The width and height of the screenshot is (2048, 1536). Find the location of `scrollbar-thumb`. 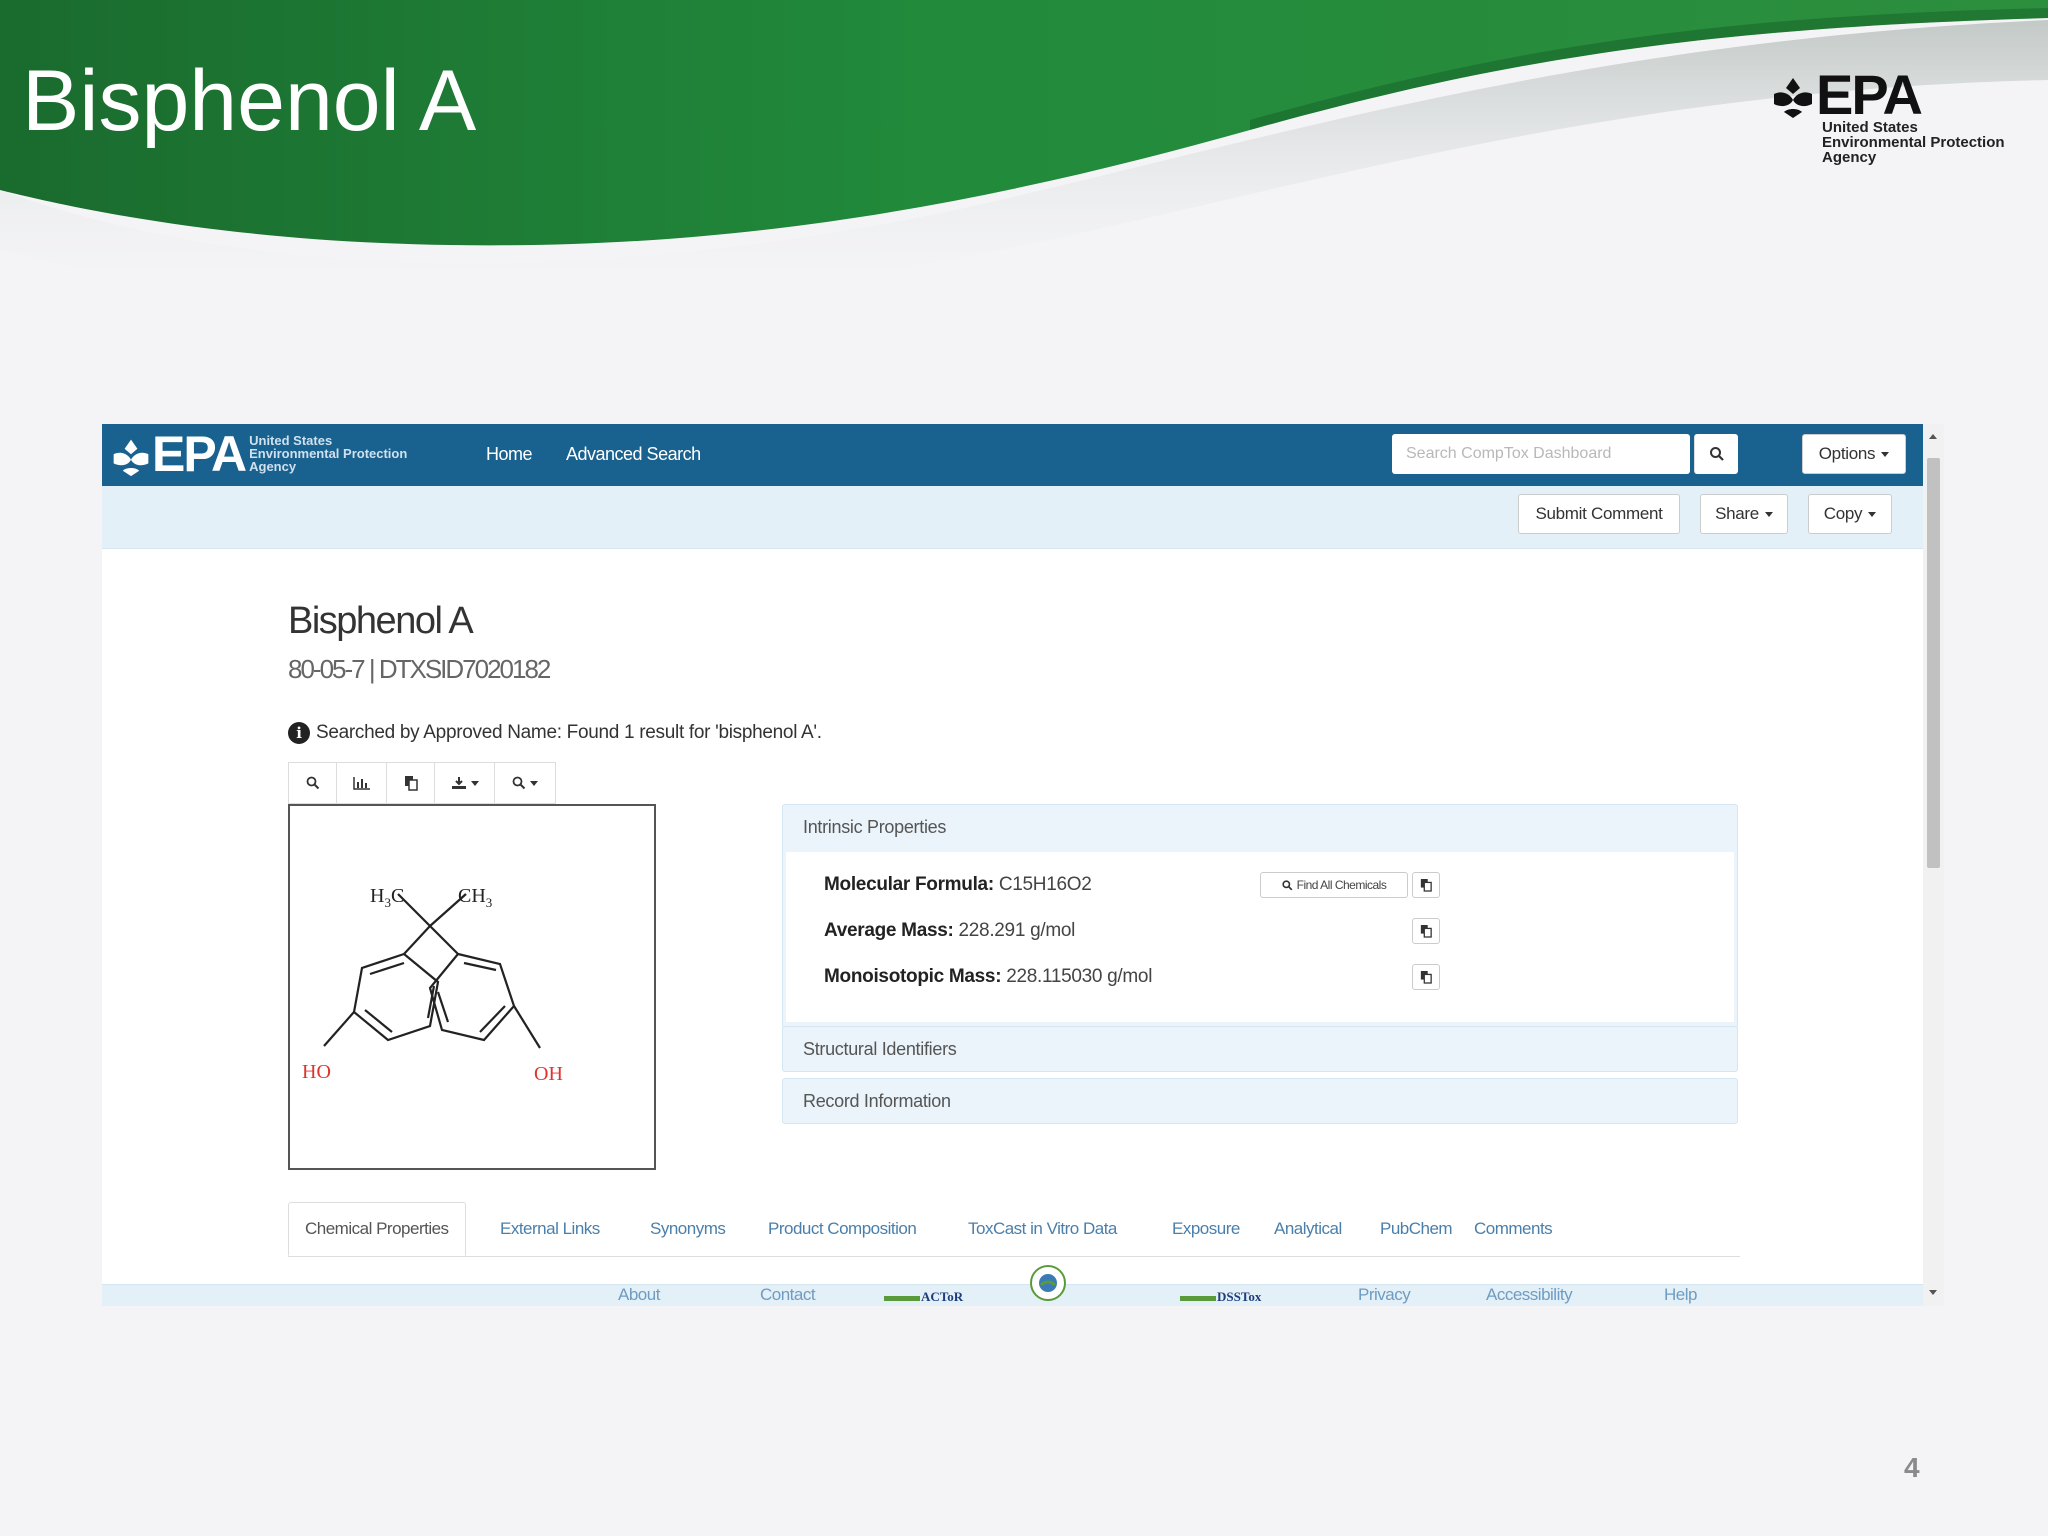

scrollbar-thumb is located at coordinates (1933, 663).